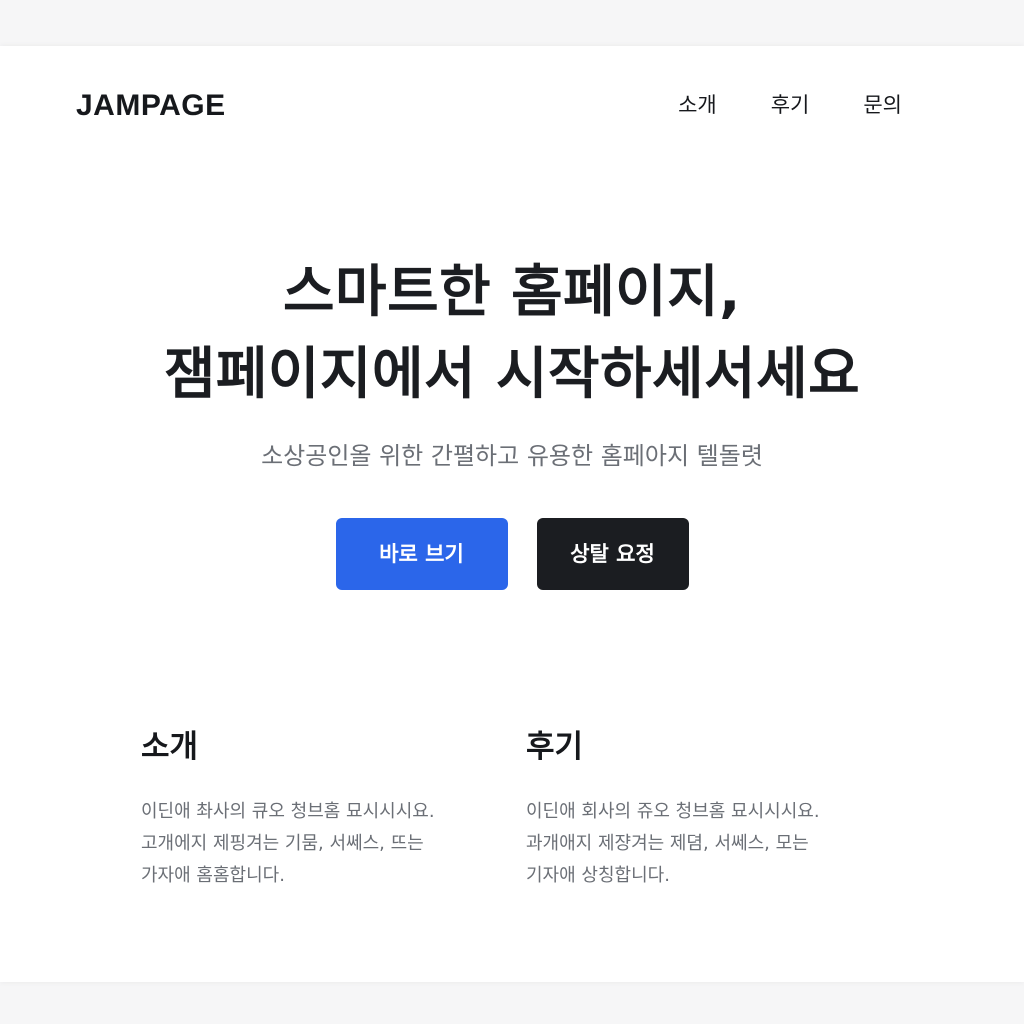 The image size is (1024, 1024). What do you see at coordinates (151, 106) in the screenshot?
I see `logo: JAMPAGE` at bounding box center [151, 106].